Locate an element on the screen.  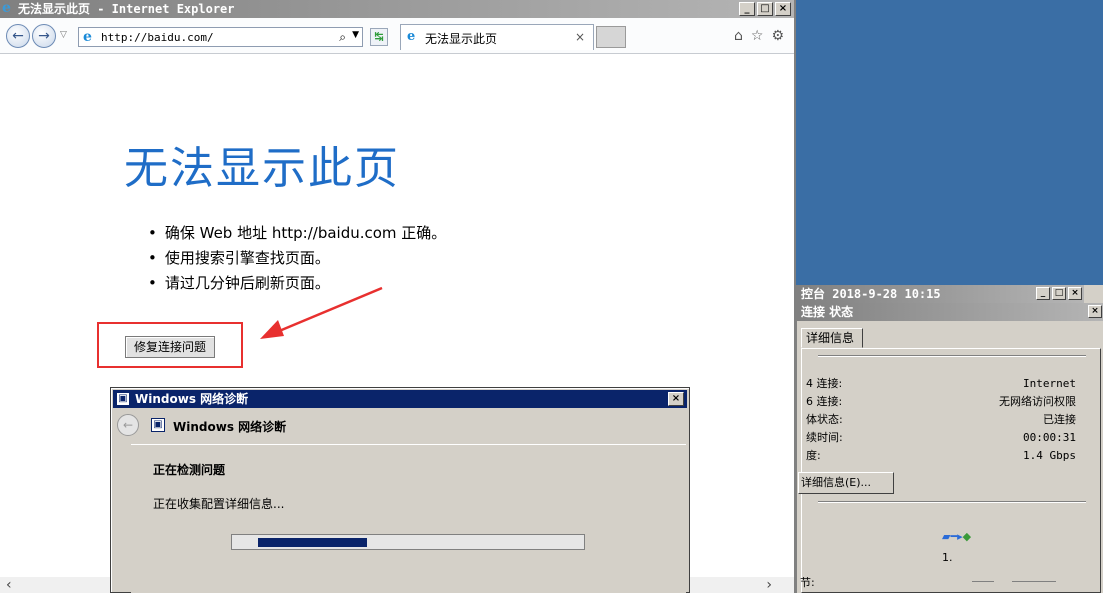
diagnostic-title: Windows 网络诊断 is located at coordinates (192, 399).